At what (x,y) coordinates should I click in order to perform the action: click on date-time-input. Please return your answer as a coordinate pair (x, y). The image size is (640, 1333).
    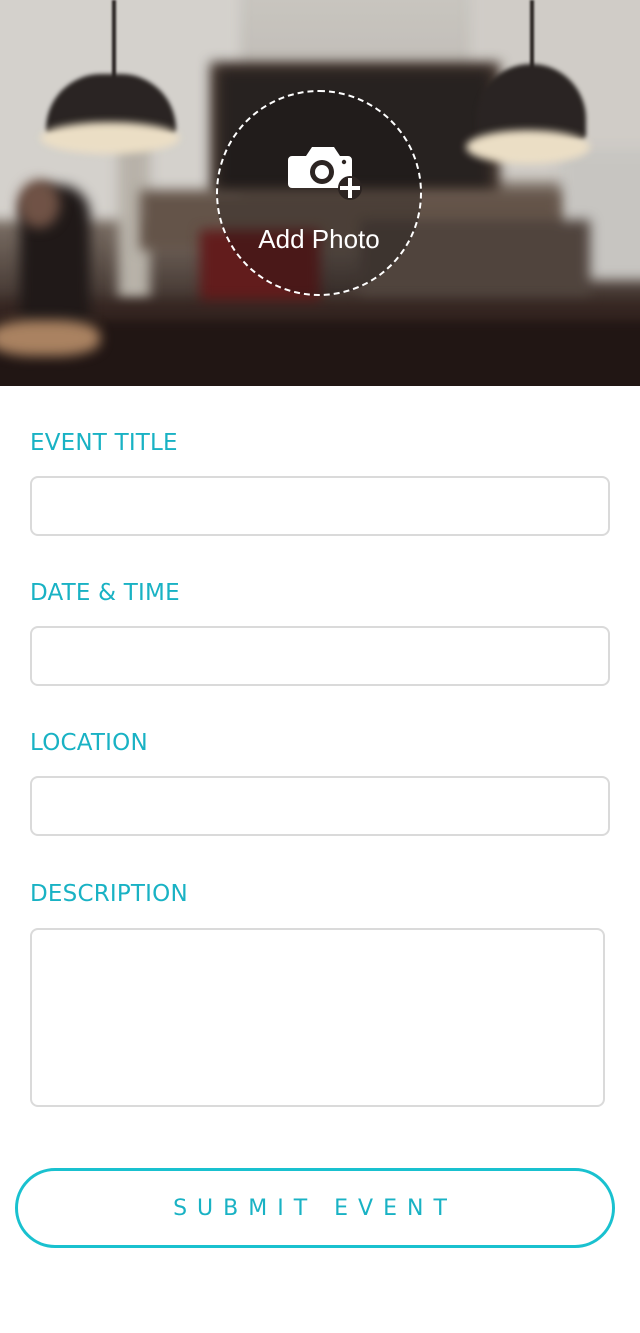
    Looking at the image, I should click on (320, 656).